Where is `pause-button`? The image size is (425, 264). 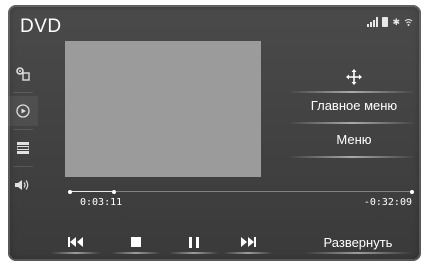 pause-button is located at coordinates (194, 242).